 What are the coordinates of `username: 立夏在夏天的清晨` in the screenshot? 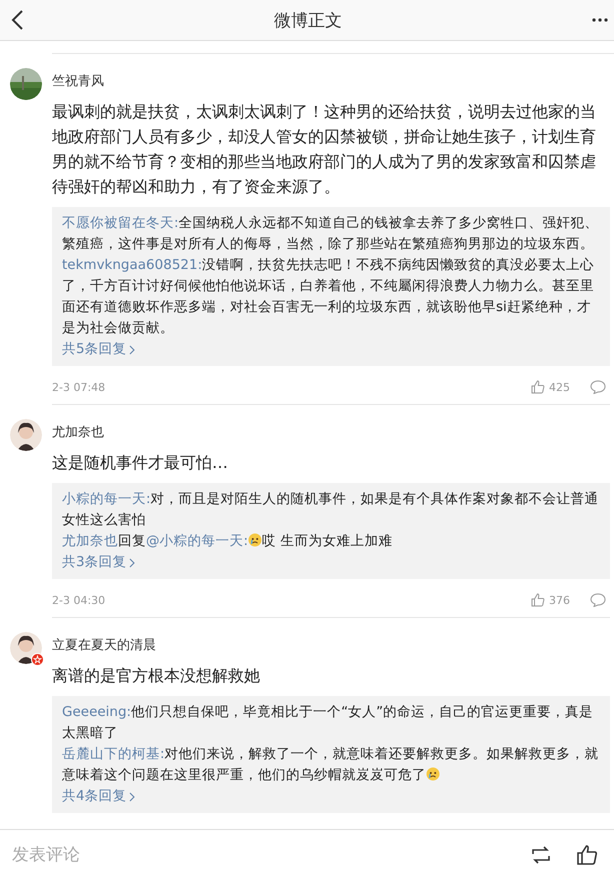 It's located at (104, 646).